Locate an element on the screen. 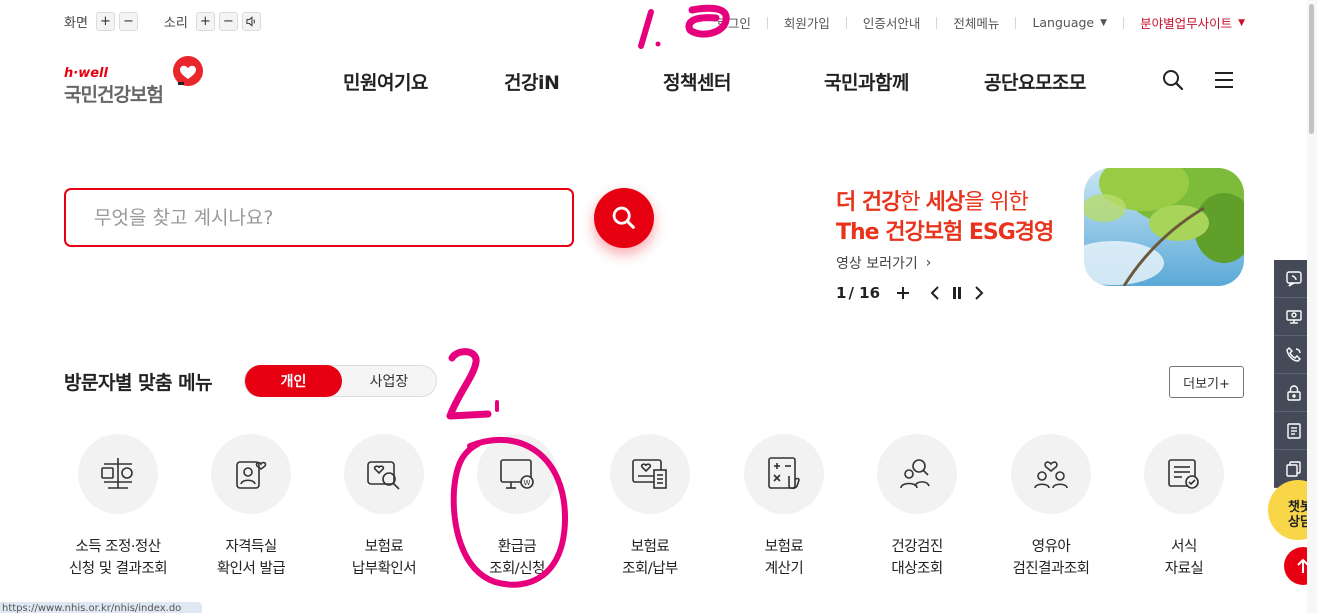 Image resolution: width=1317 pixels, height=613 pixels. chevron-right-icon is located at coordinates (979, 293).